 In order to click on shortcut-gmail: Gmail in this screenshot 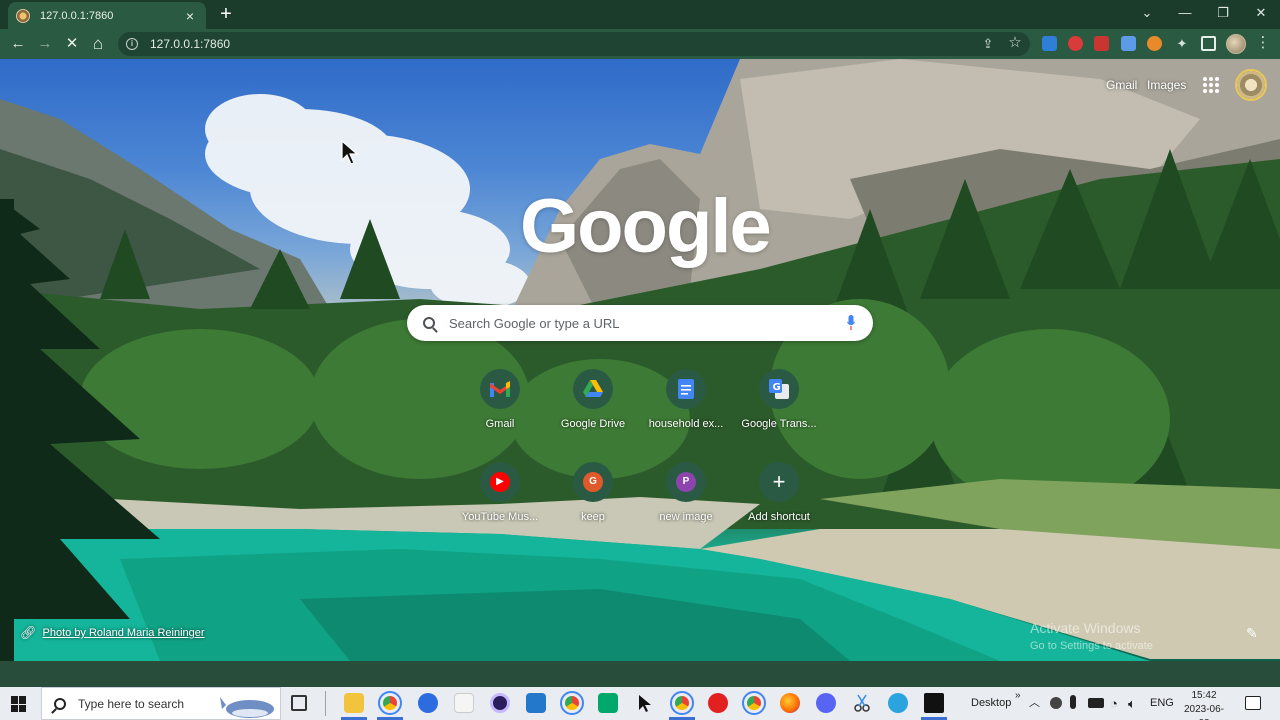, I will do `click(500, 409)`.